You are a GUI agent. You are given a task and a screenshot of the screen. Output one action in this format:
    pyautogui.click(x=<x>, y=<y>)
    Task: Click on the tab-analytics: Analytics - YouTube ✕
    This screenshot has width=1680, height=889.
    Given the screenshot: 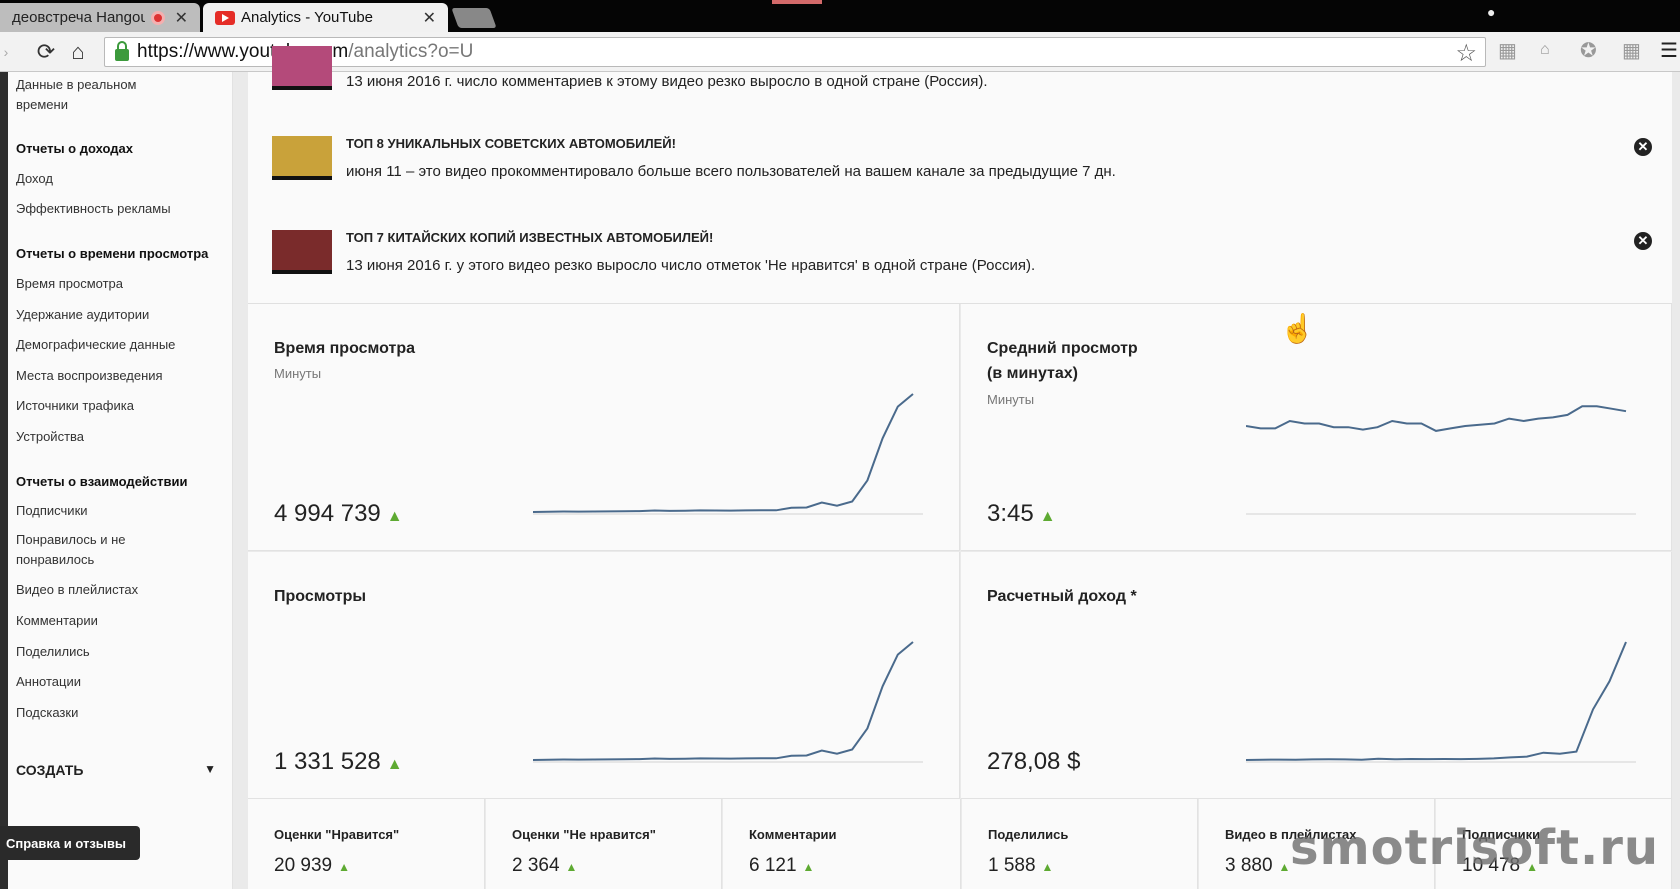 What is the action you would take?
    pyautogui.click(x=325, y=17)
    